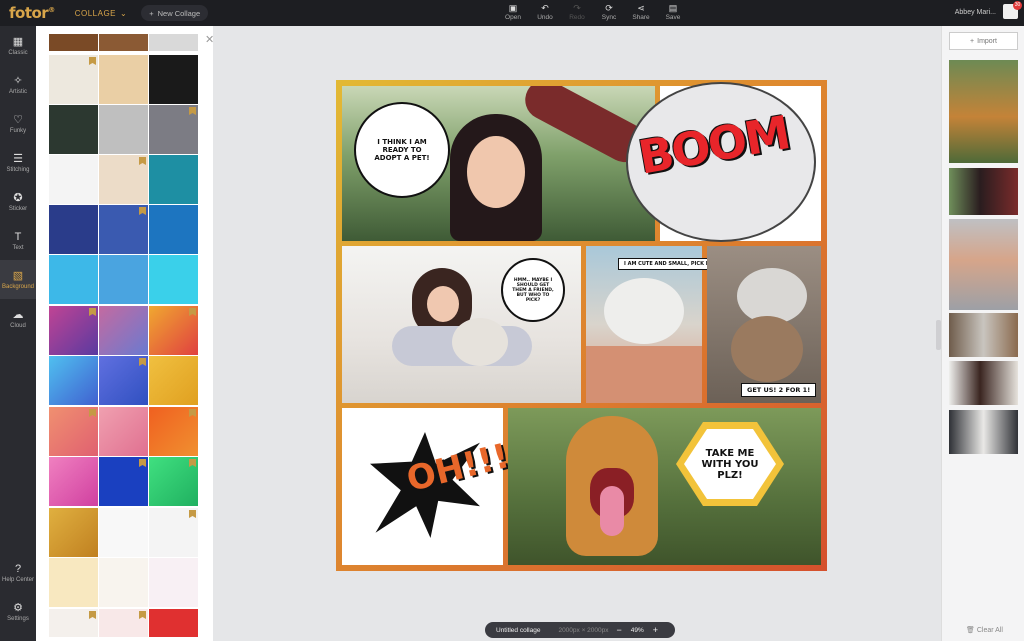 The image size is (1024, 641). What do you see at coordinates (18, 45) in the screenshot?
I see `sidebar-item-classic: ▦ Classic` at bounding box center [18, 45].